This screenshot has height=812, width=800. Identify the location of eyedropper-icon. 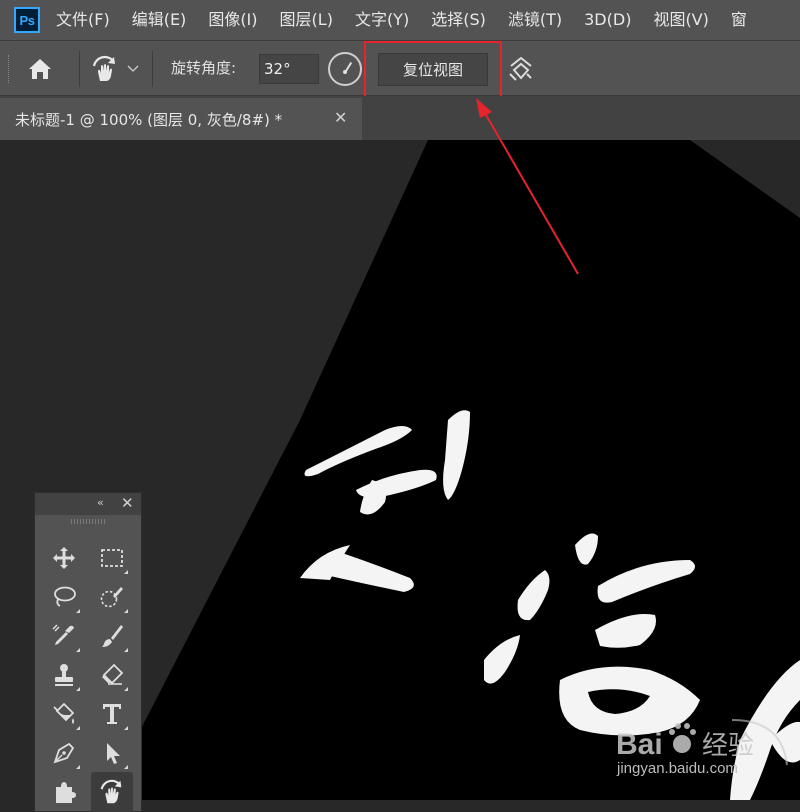
(63, 634).